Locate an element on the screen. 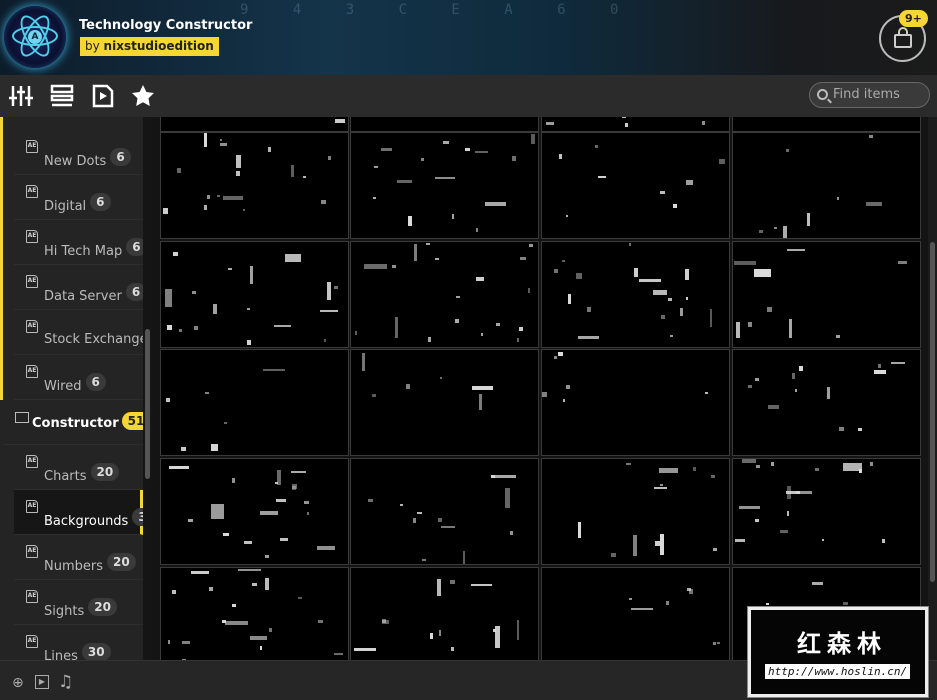 The height and width of the screenshot is (700, 937). sidebar-scrollbar is located at coordinates (147, 388).